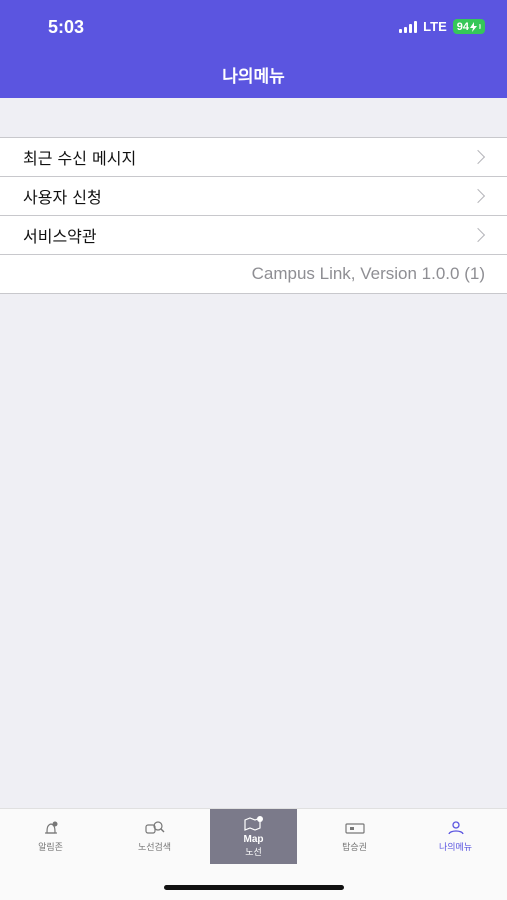 This screenshot has width=507, height=900. What do you see at coordinates (253, 49) in the screenshot?
I see `app-header: 5:03 LTE 94 나의메뉴` at bounding box center [253, 49].